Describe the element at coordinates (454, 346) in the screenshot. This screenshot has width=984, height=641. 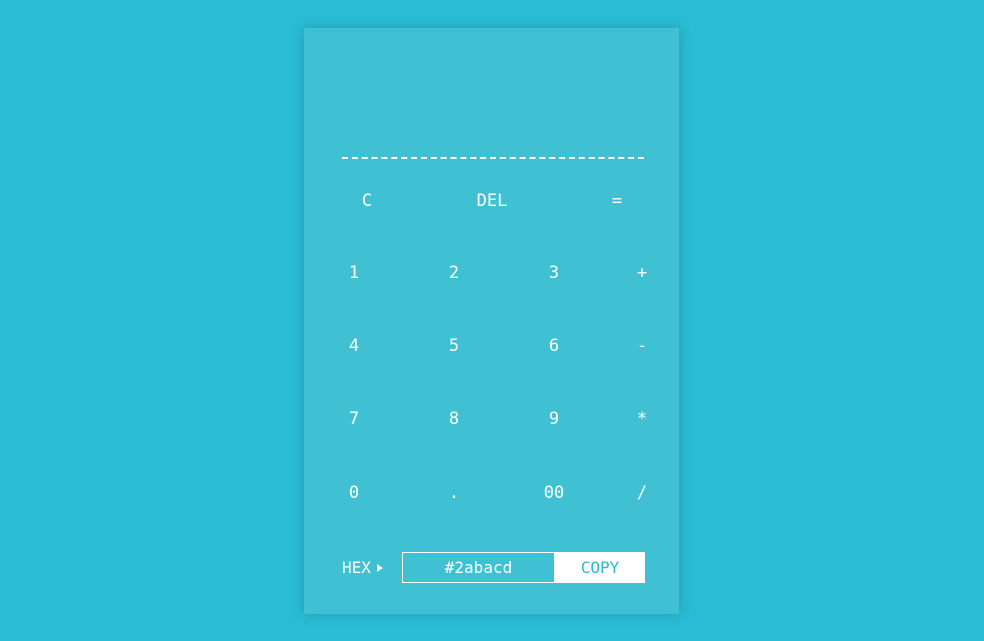
I see `digit-5-button: 5` at that location.